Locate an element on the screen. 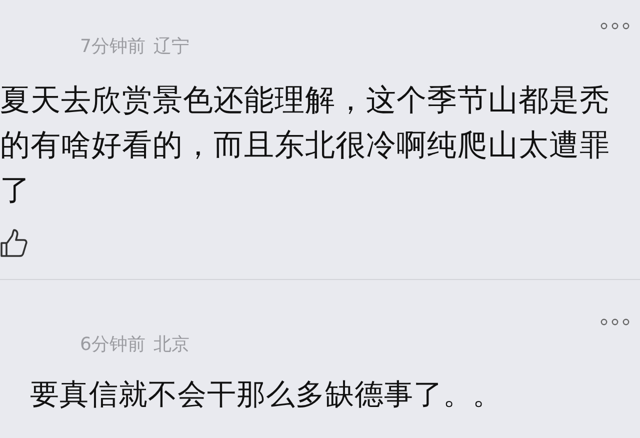  comment-location: 辽宁 is located at coordinates (171, 47).